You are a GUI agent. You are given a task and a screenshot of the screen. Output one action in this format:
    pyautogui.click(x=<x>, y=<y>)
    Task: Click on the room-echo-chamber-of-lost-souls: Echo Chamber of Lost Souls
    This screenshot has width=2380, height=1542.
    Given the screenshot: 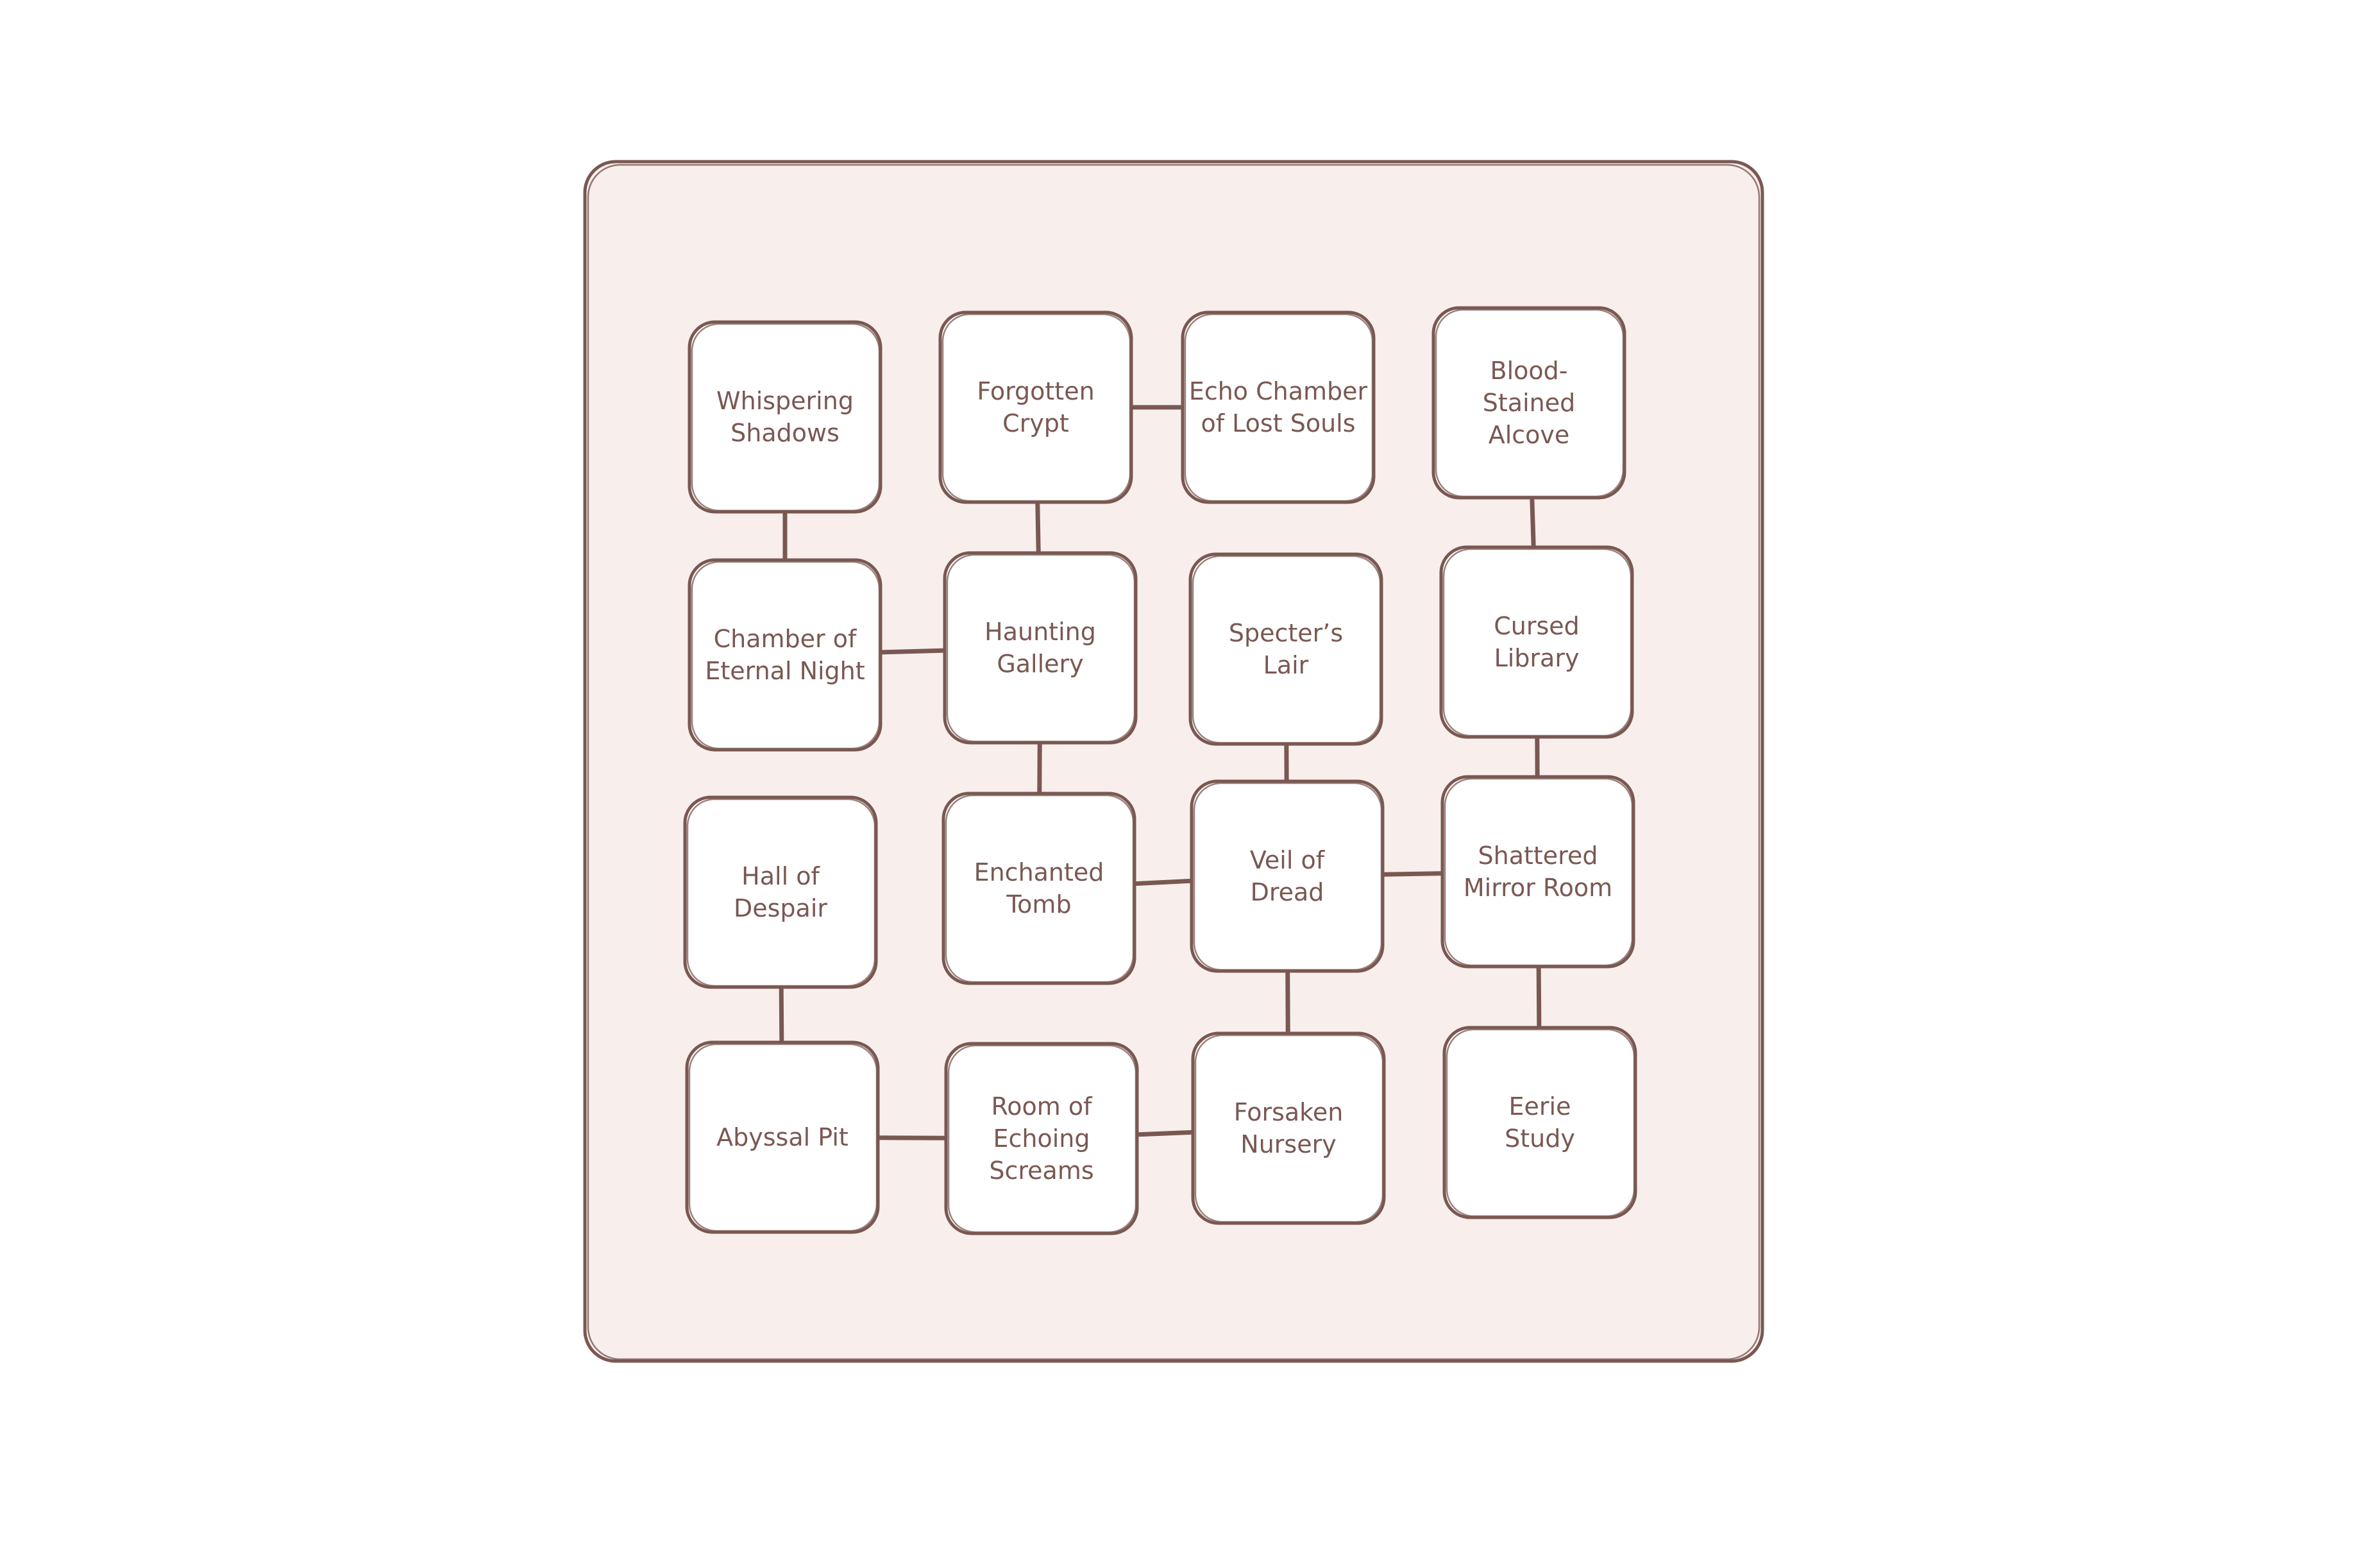 What is the action you would take?
    pyautogui.click(x=1278, y=407)
    